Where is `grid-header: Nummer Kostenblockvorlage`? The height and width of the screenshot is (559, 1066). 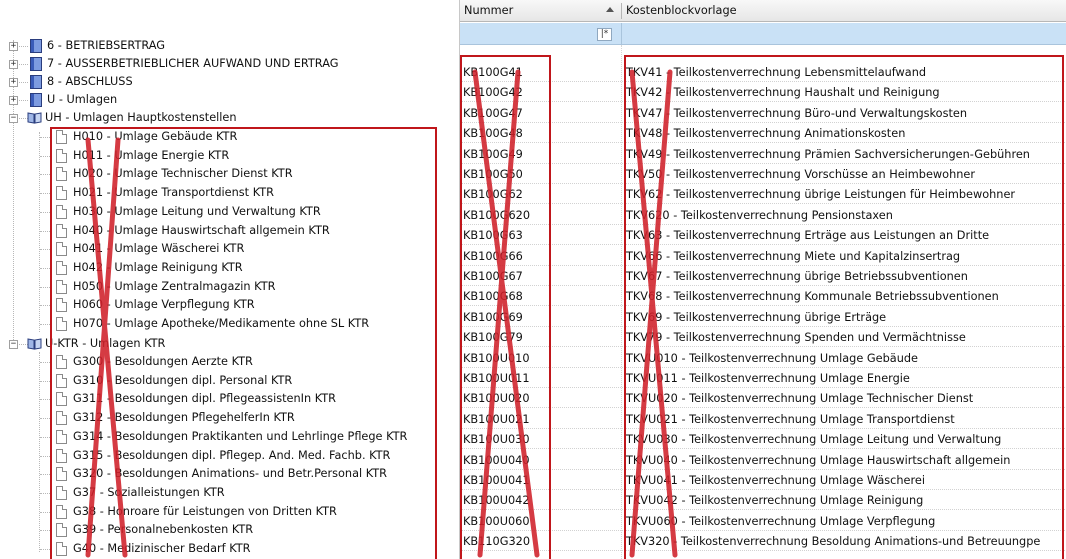
grid-header: Nummer Kostenblockvorlage is located at coordinates (763, 11).